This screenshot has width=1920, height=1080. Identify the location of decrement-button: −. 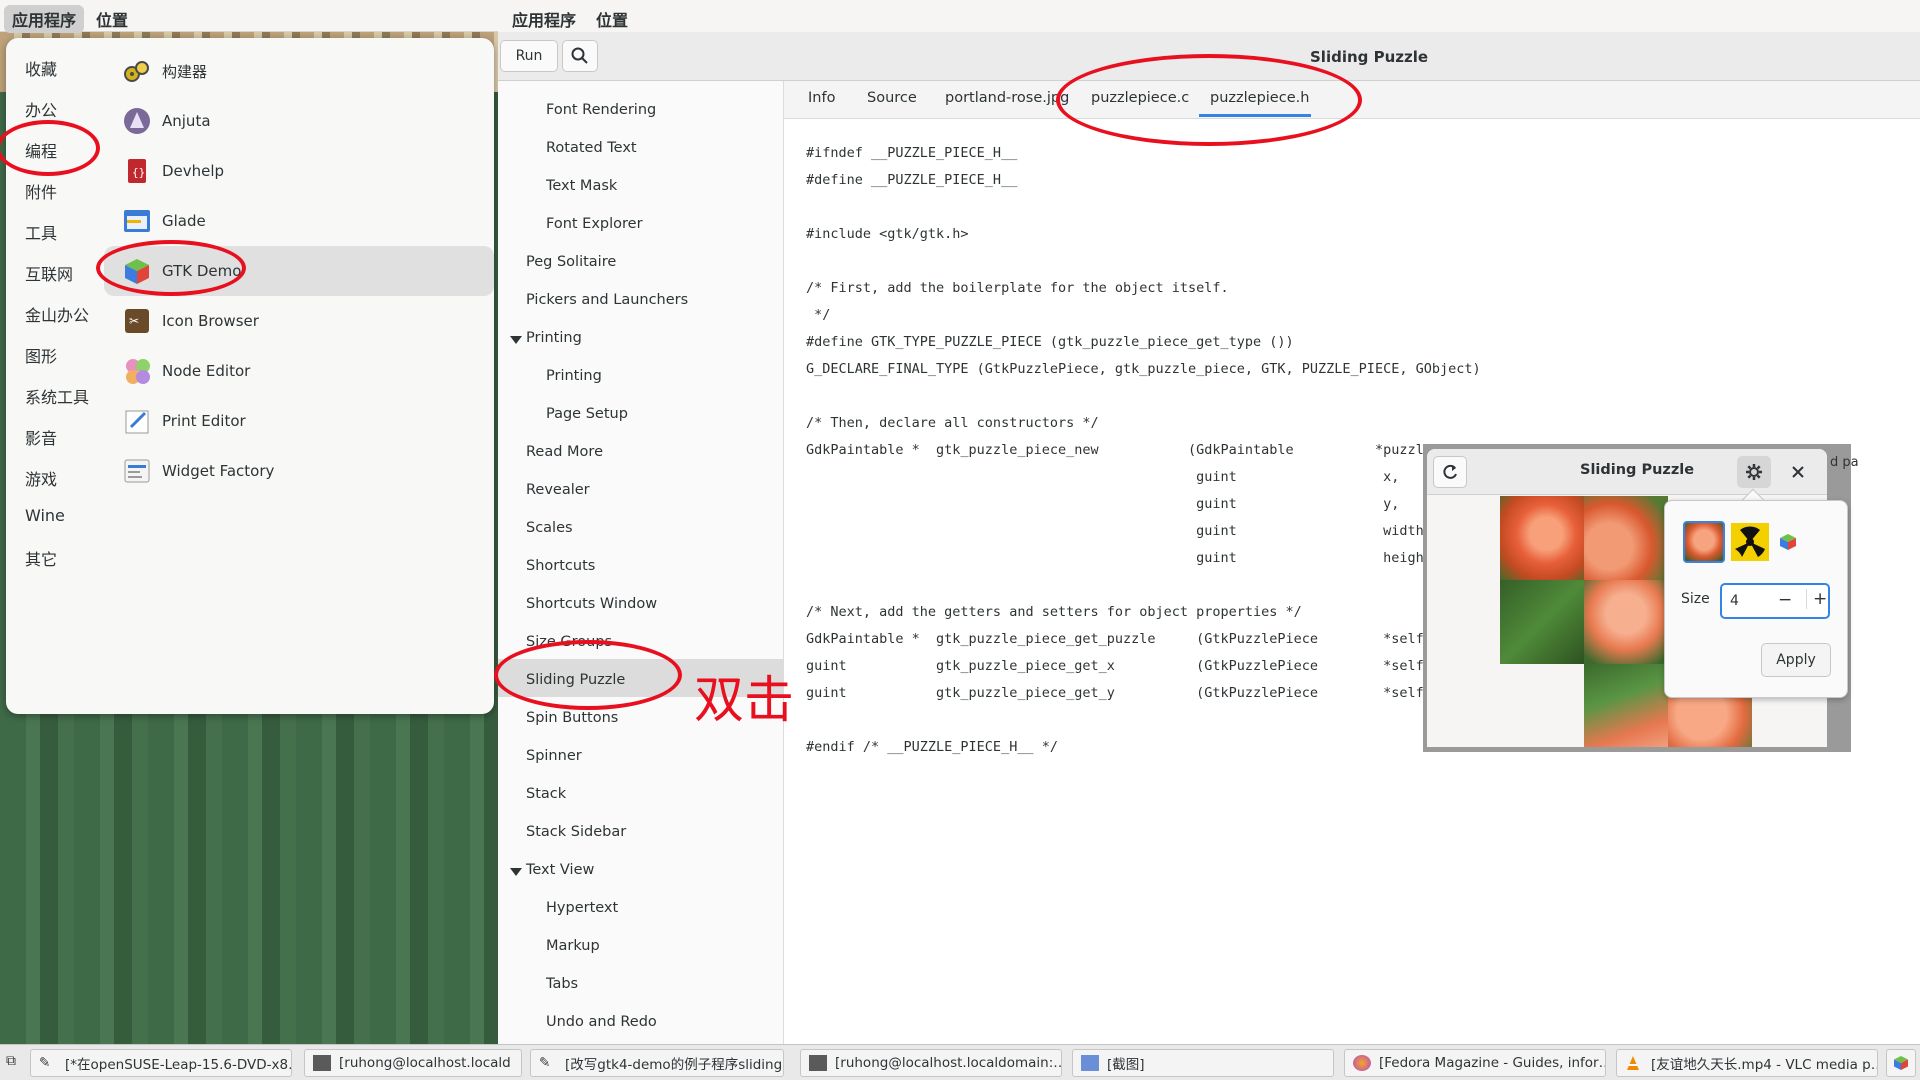
(1785, 600).